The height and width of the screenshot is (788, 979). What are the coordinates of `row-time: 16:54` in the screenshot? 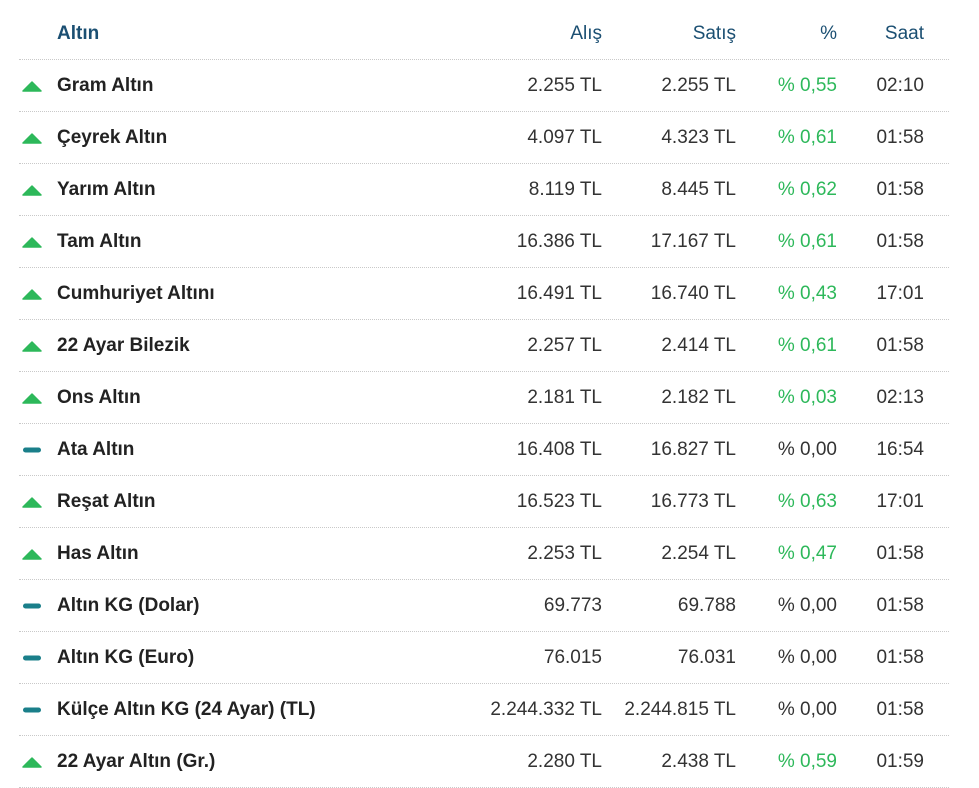 It's located at (900, 449).